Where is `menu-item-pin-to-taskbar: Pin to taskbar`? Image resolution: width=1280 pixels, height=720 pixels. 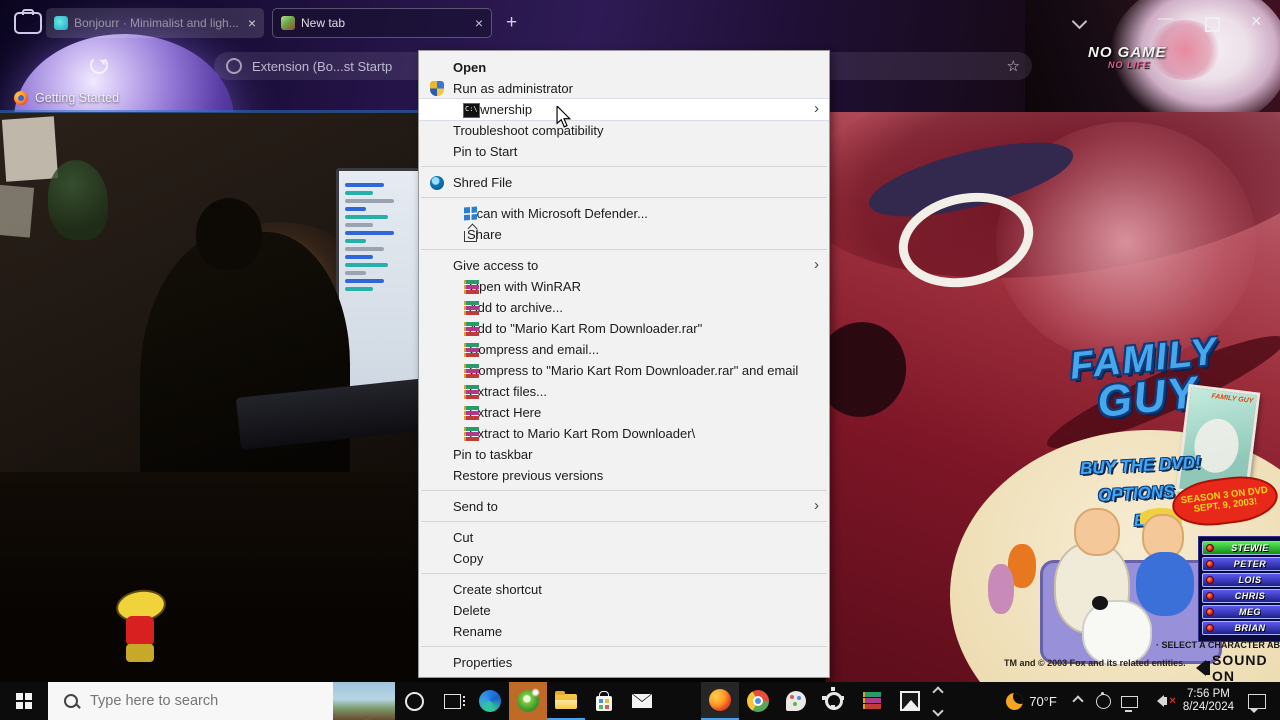 menu-item-pin-to-taskbar: Pin to taskbar is located at coordinates (624, 454).